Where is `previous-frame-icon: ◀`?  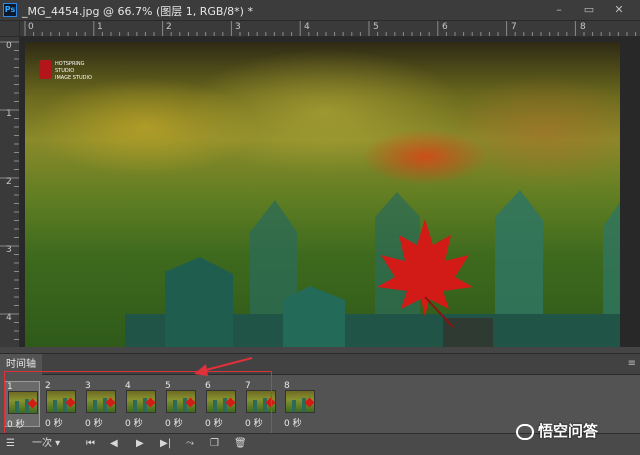 previous-frame-icon: ◀ is located at coordinates (114, 444).